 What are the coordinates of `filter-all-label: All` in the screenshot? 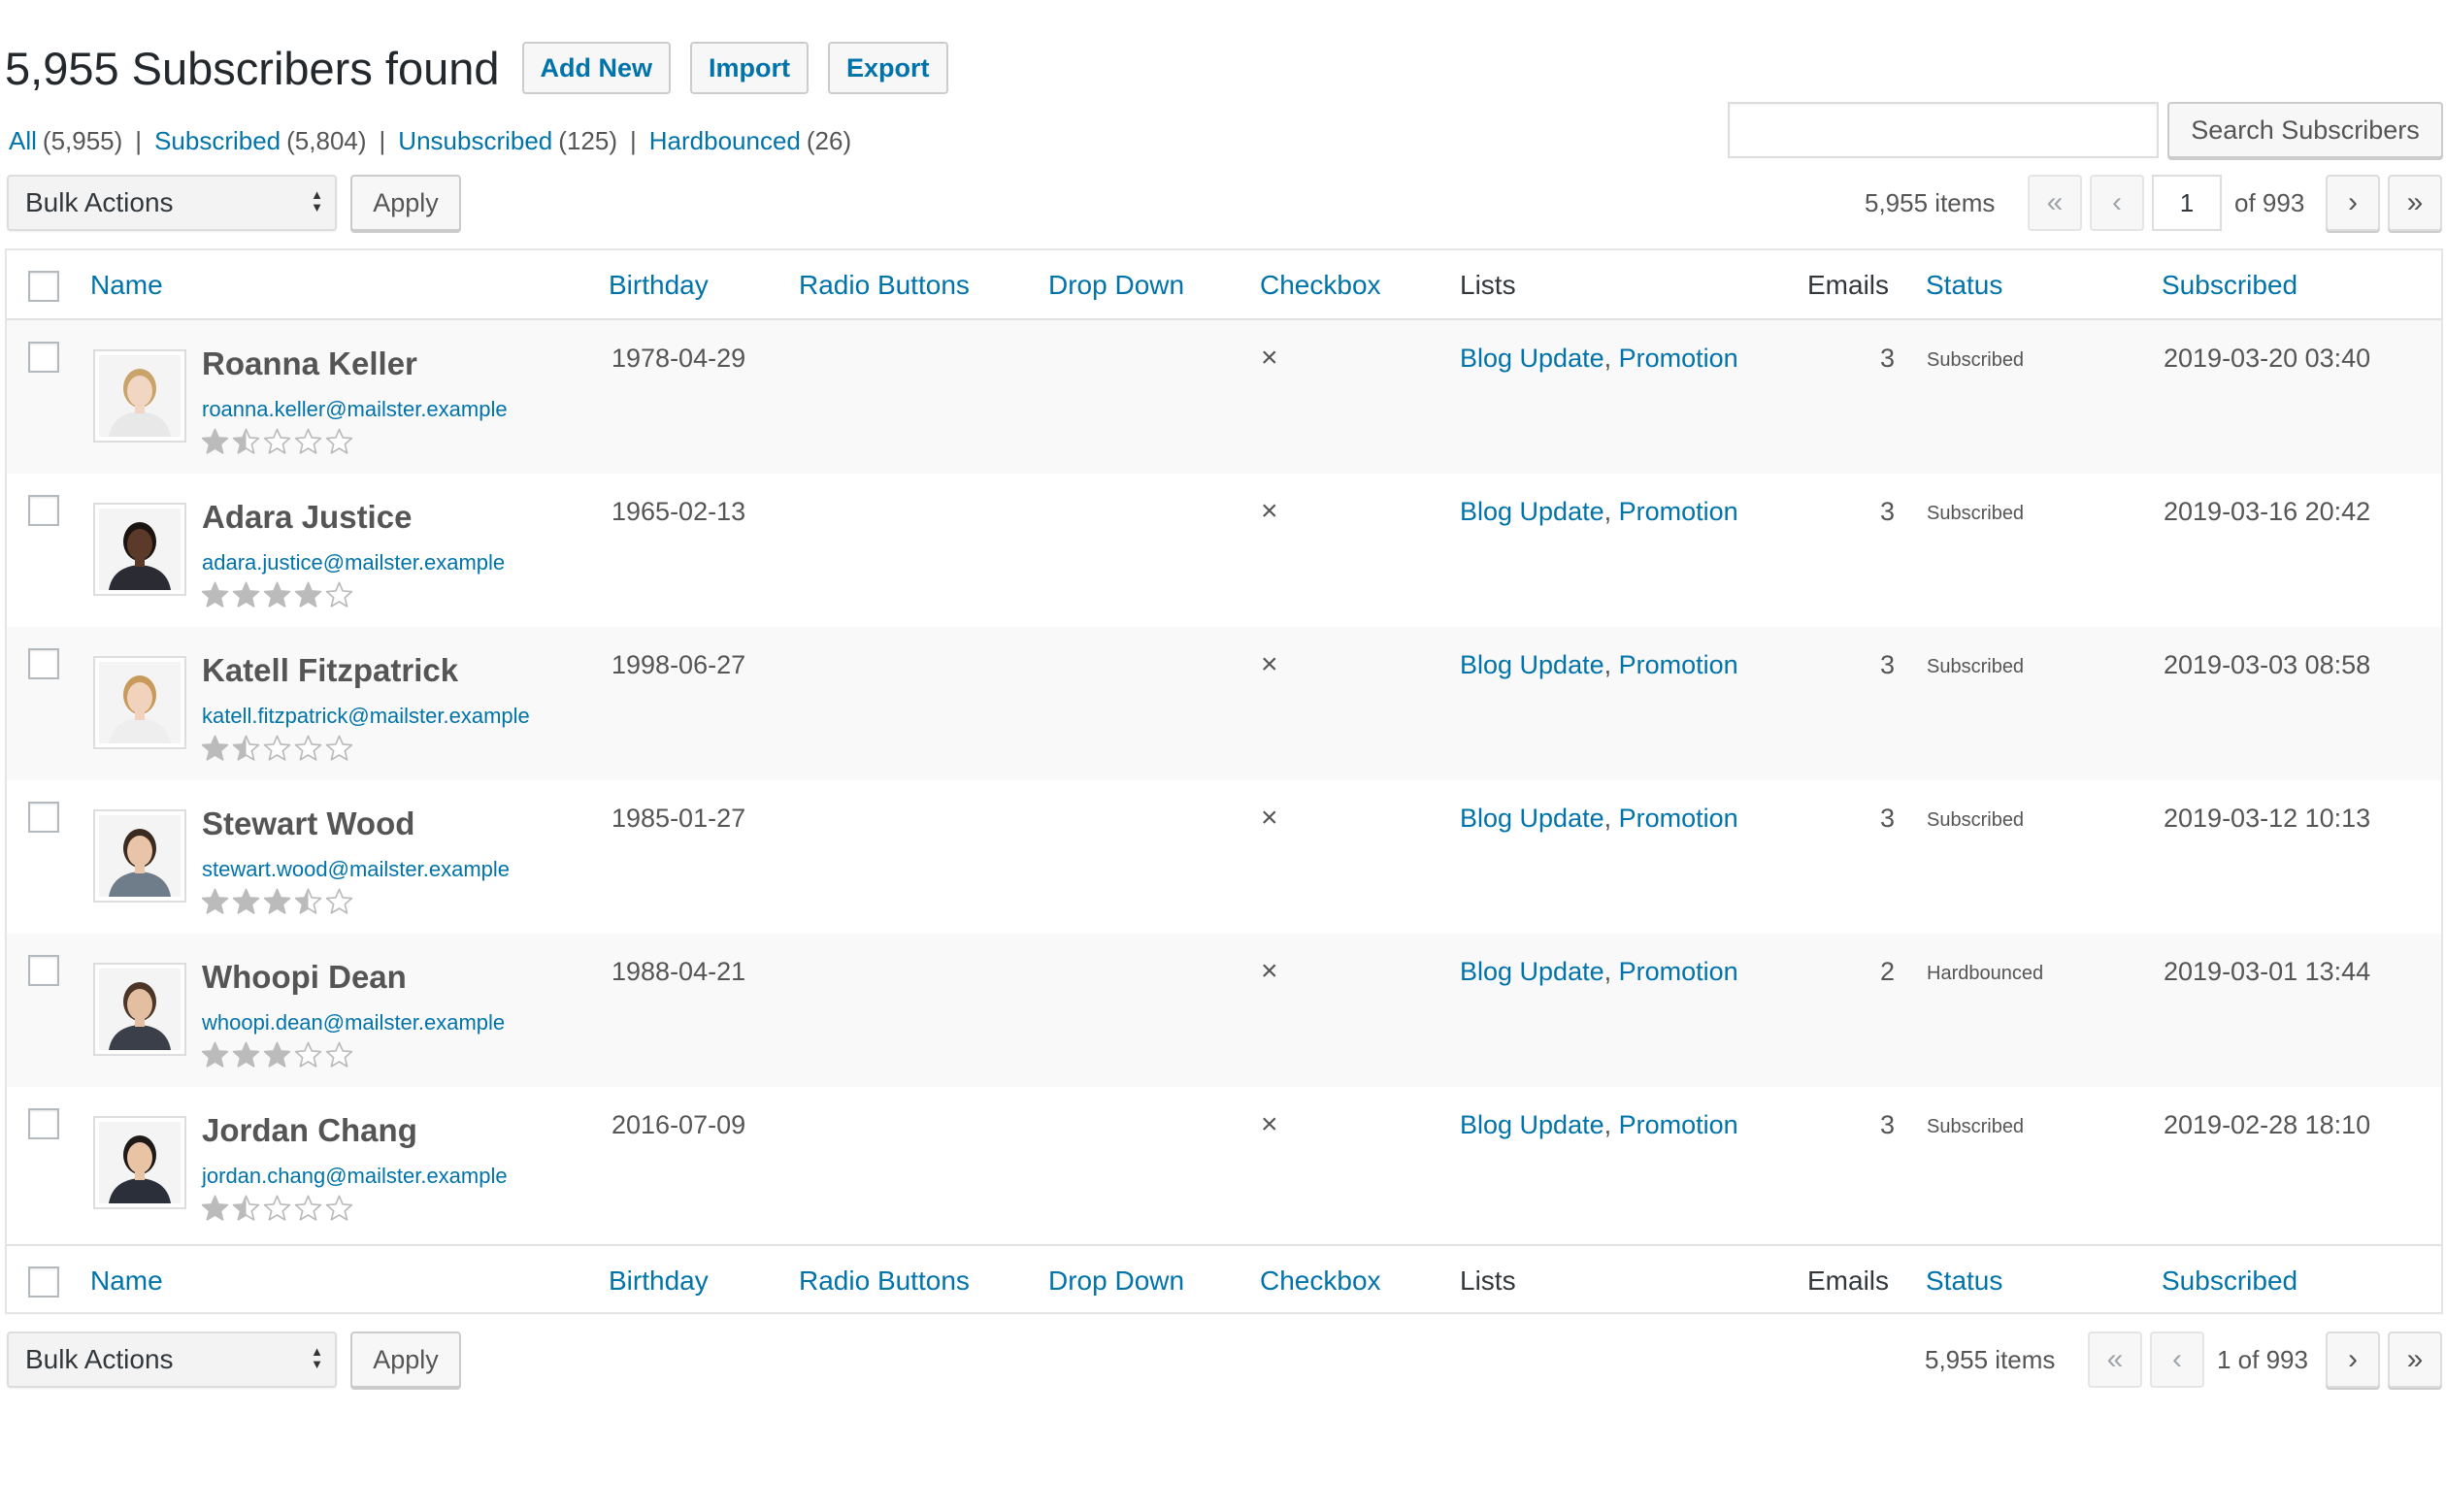 It's located at (23, 140).